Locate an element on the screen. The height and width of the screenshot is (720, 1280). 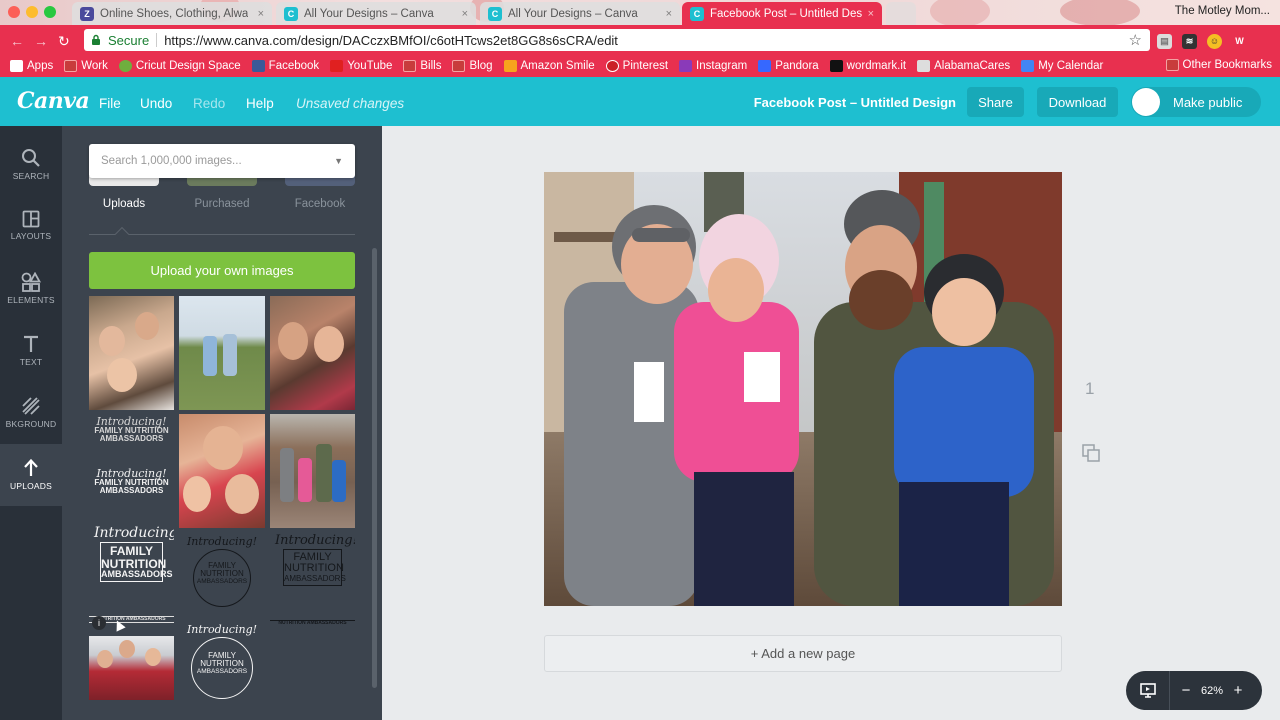
bookmark-star-icon: ☆ is located at coordinates (1135, 40).